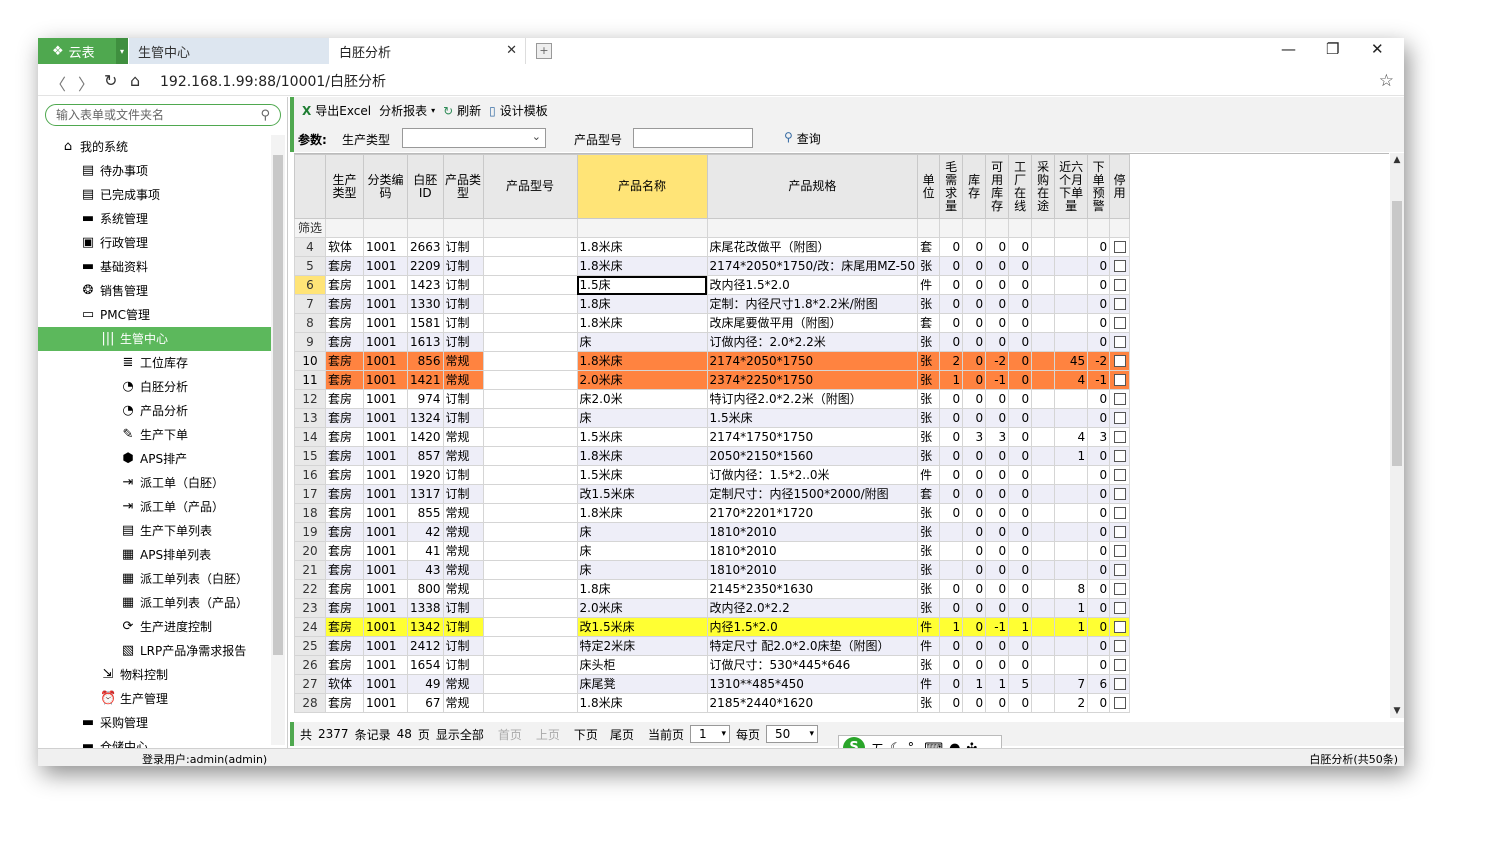 The image size is (1494, 858). Describe the element at coordinates (154, 723) in the screenshot. I see `sidebar-item: ▬ 采购管理` at that location.